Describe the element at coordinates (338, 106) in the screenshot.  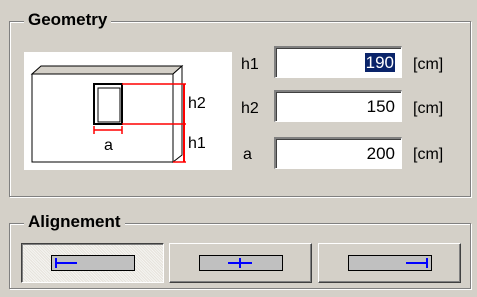
I see `h2-input: 150` at that location.